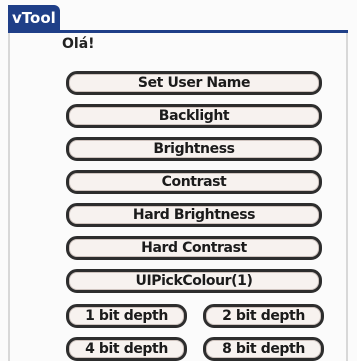  Describe the element at coordinates (194, 248) in the screenshot. I see `hard-contrast-button: Hard Contrast` at that location.